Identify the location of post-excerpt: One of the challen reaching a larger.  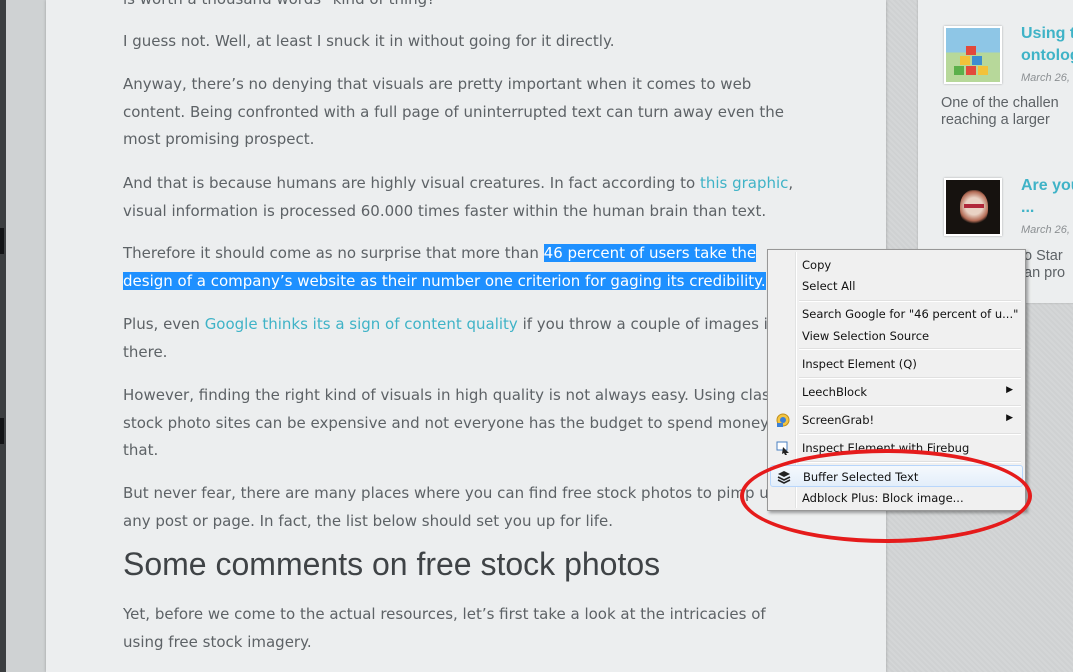
(1000, 112).